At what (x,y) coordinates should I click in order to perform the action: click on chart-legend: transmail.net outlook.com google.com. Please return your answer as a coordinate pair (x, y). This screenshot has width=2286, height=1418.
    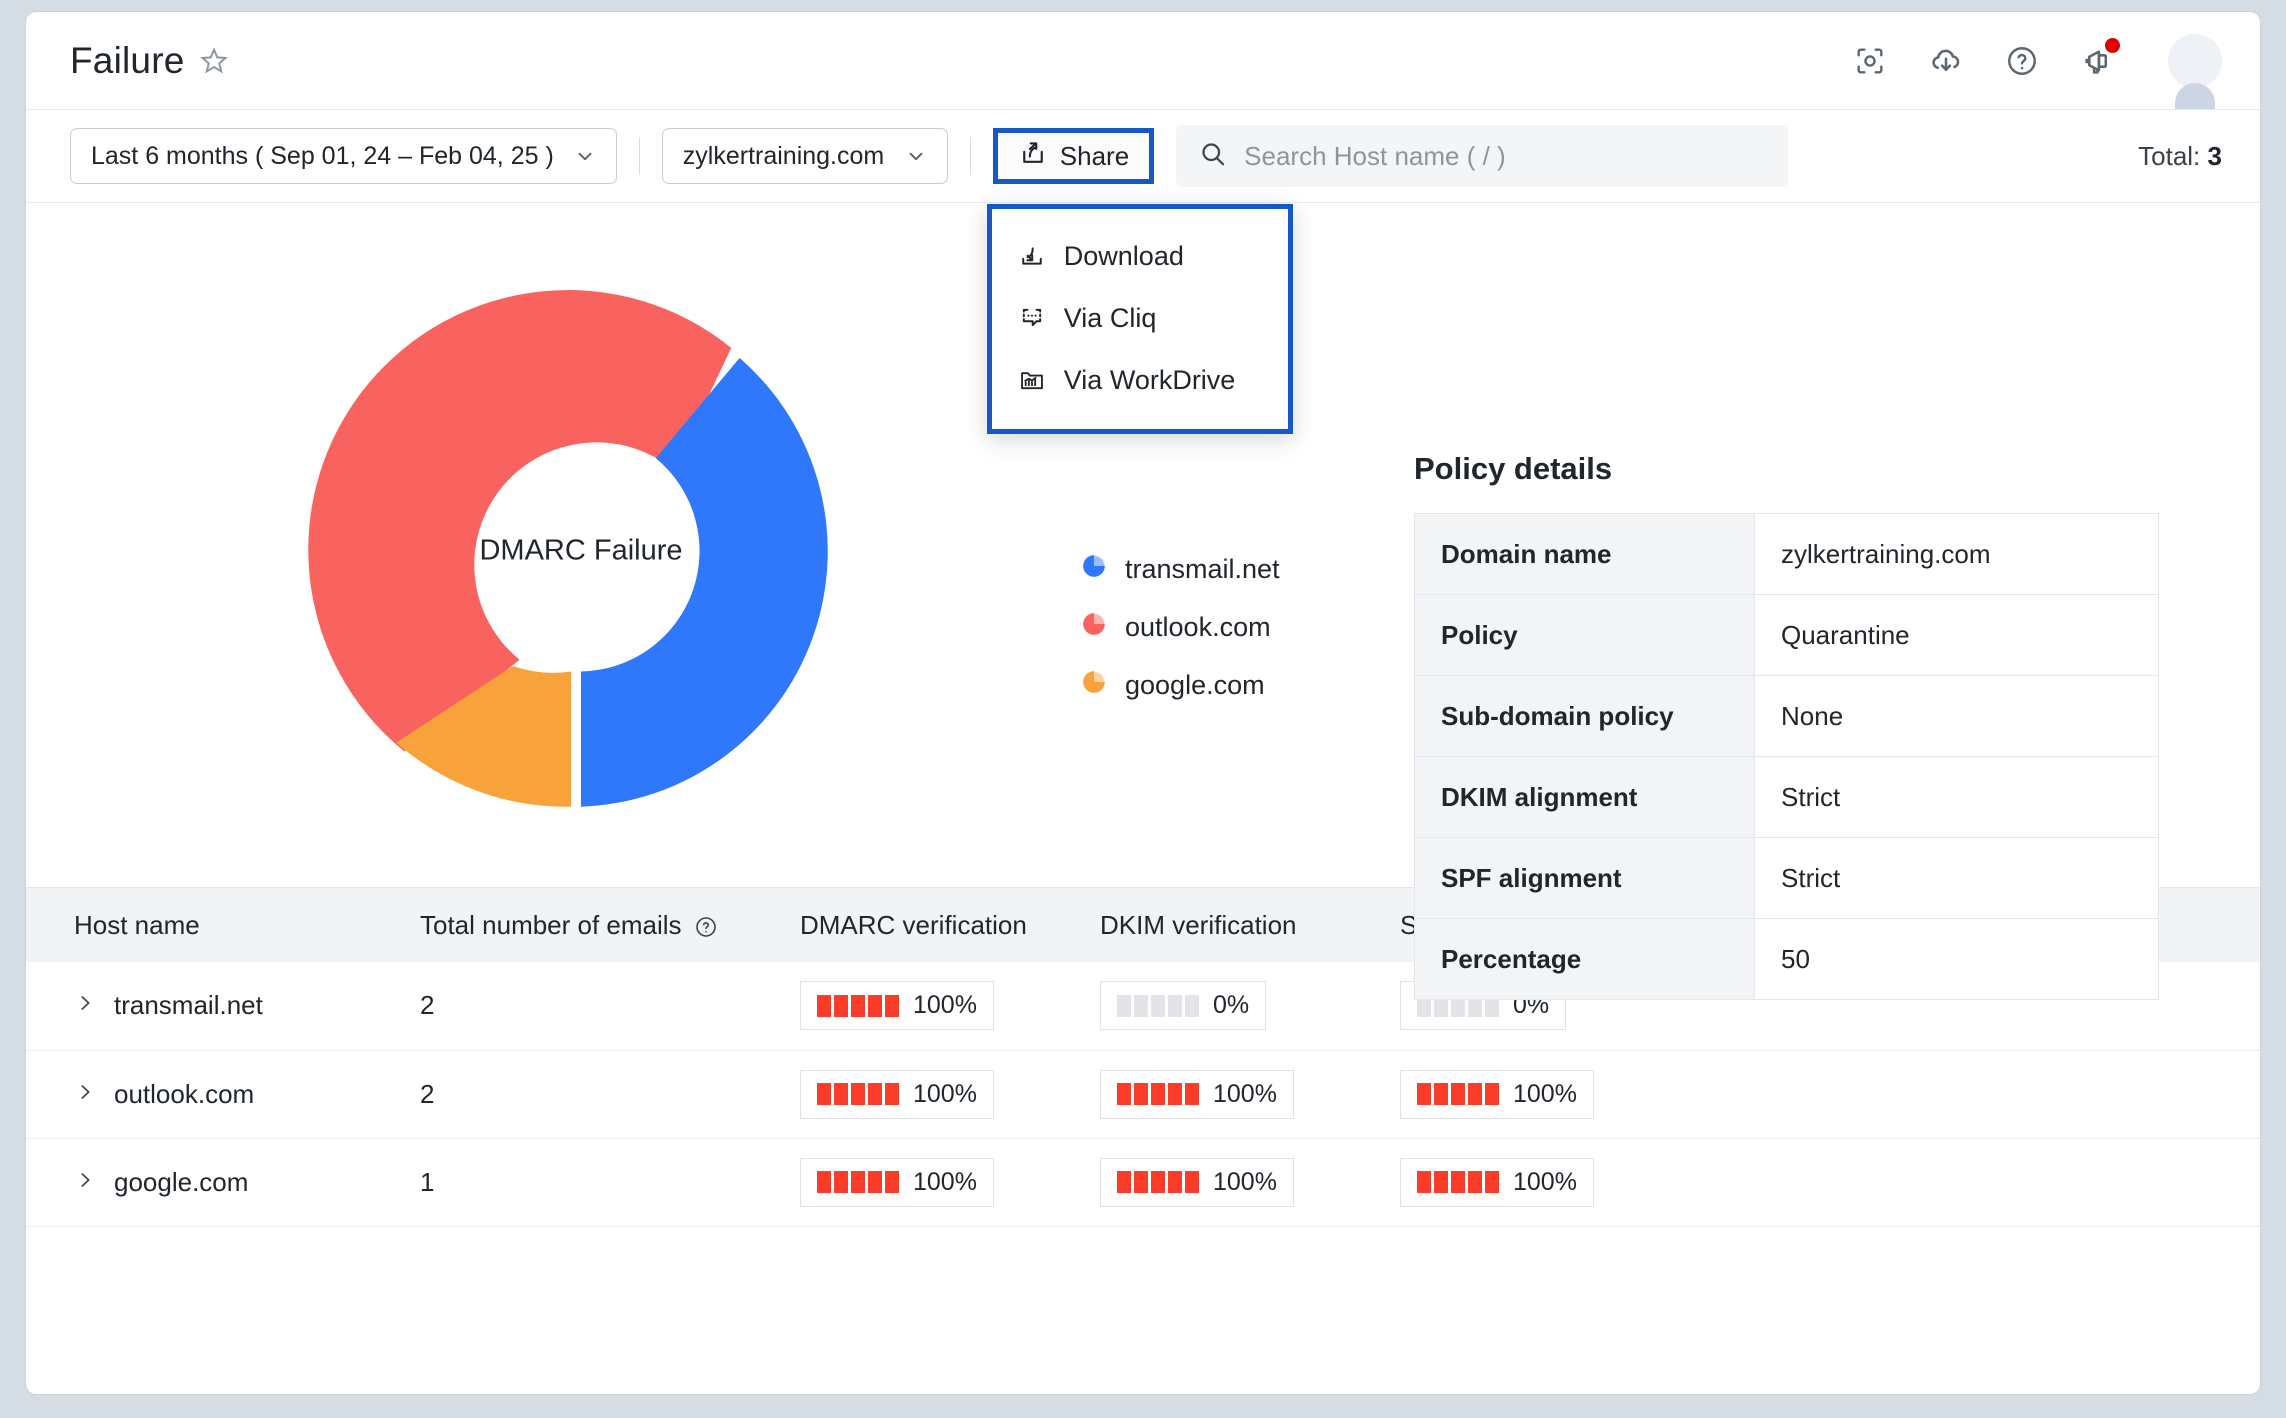
    Looking at the image, I should click on (1180, 627).